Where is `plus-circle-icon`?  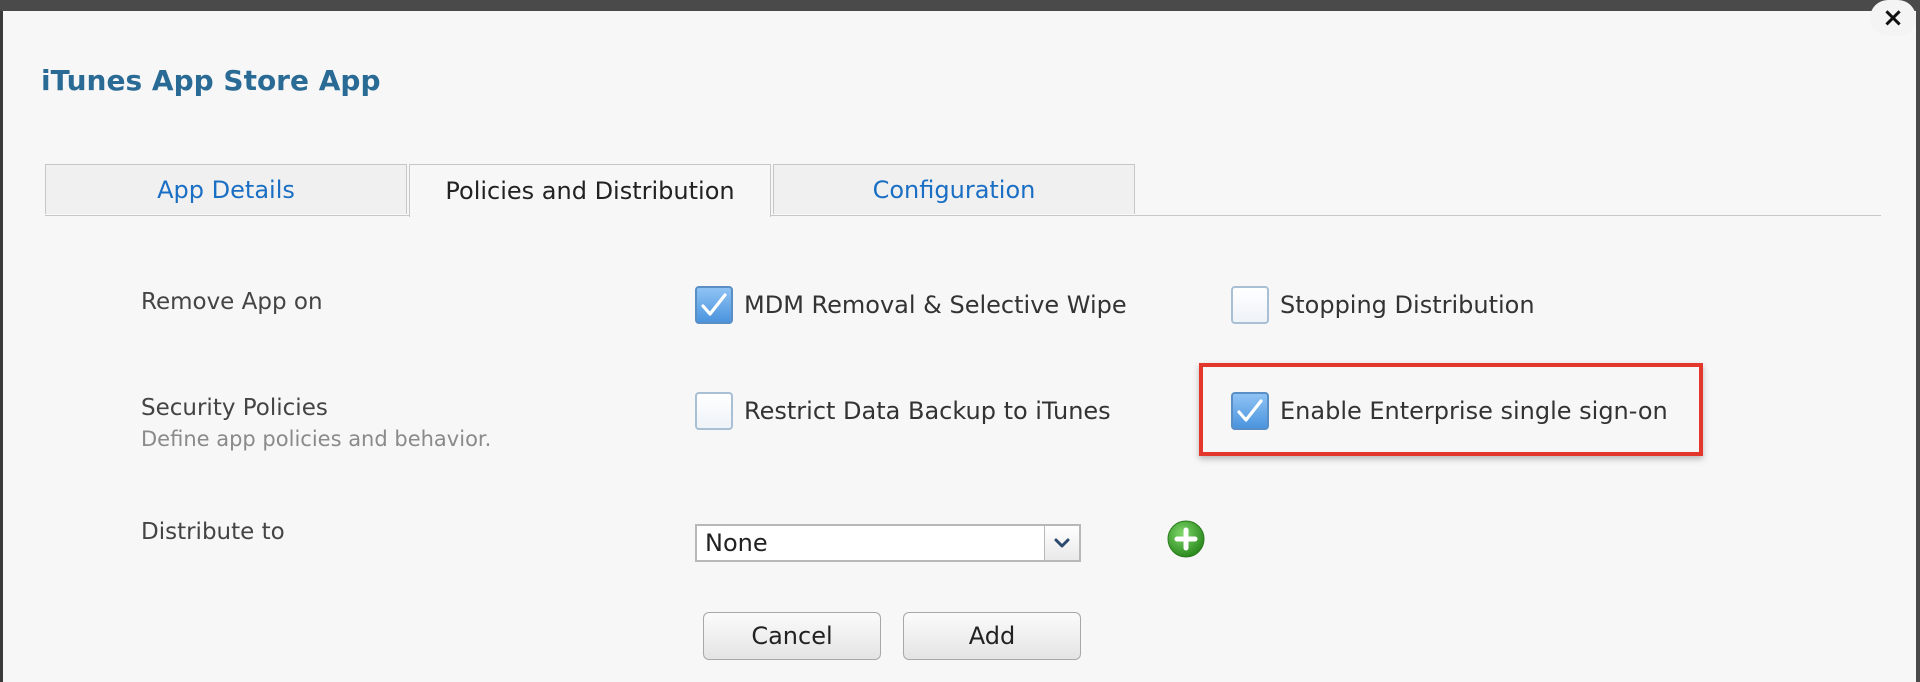 plus-circle-icon is located at coordinates (1186, 539).